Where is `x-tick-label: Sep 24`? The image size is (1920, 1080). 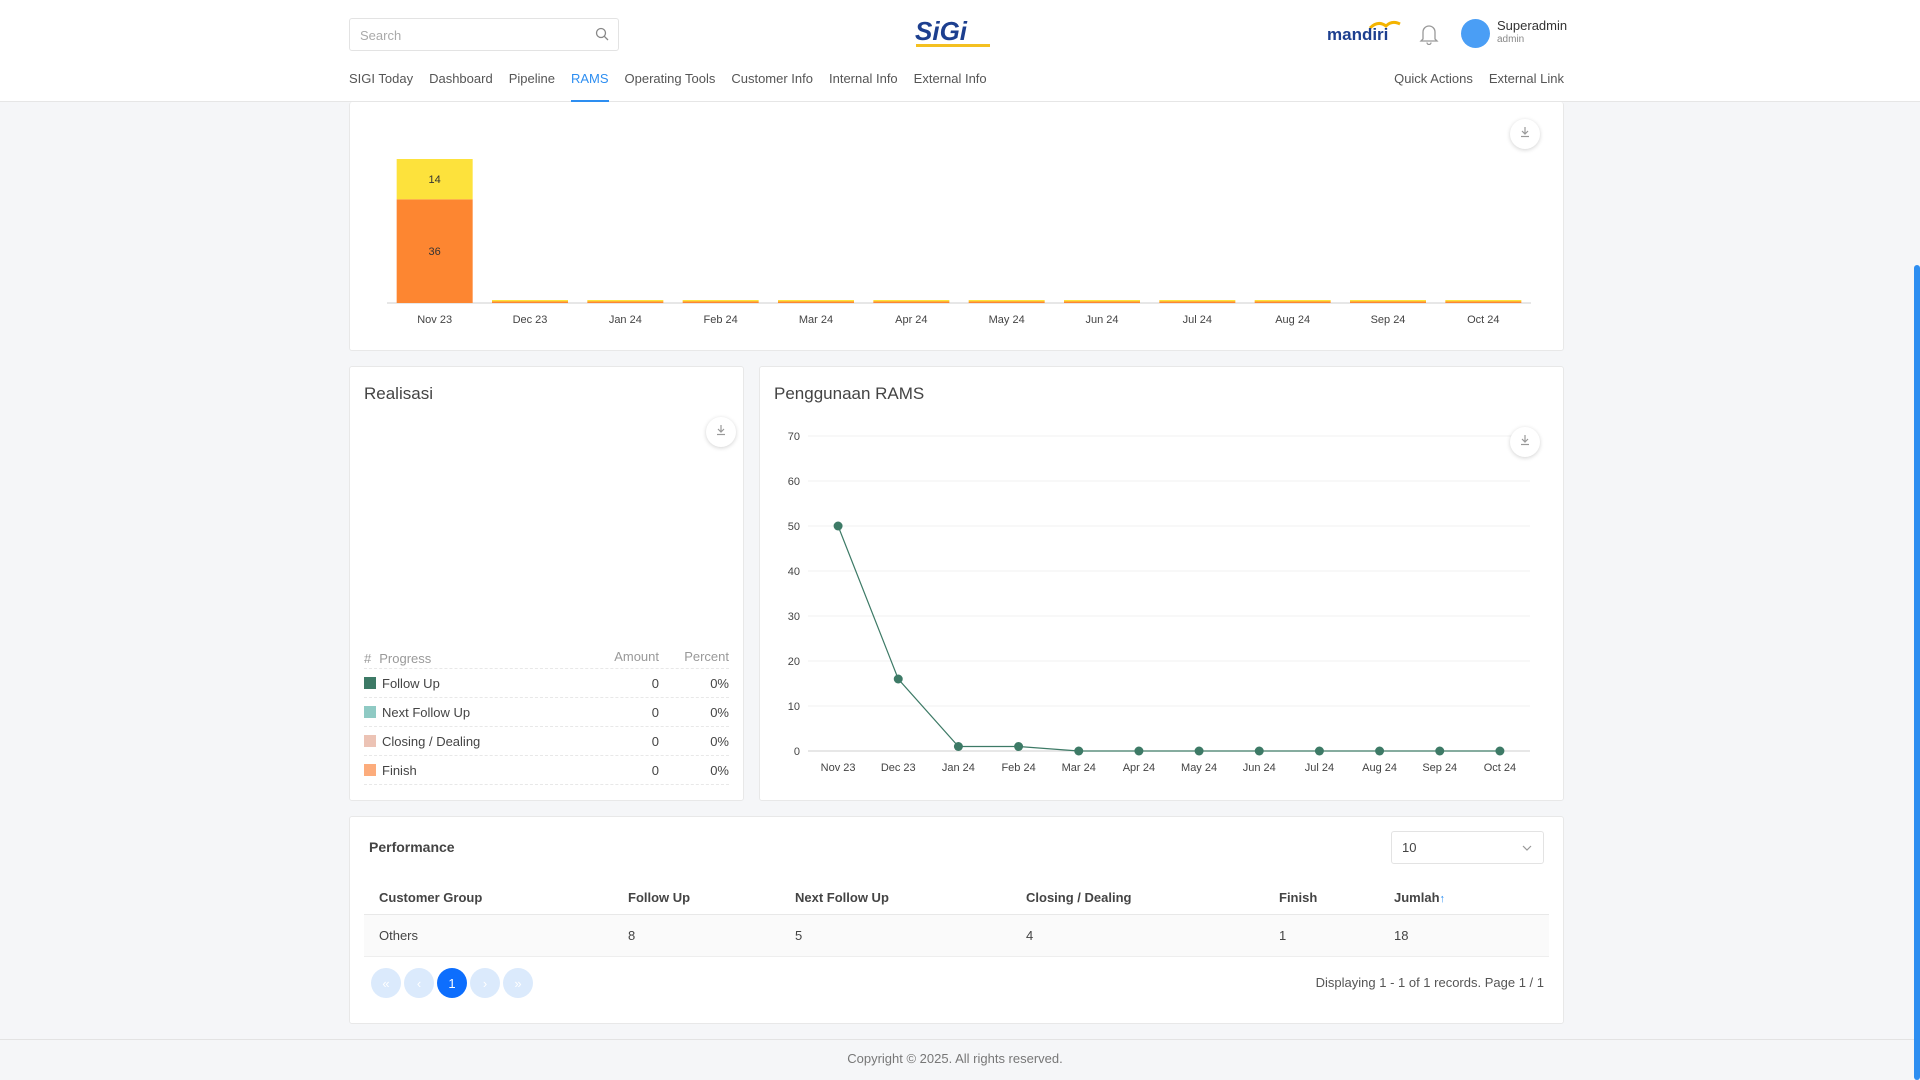 x-tick-label: Sep 24 is located at coordinates (1439, 768).